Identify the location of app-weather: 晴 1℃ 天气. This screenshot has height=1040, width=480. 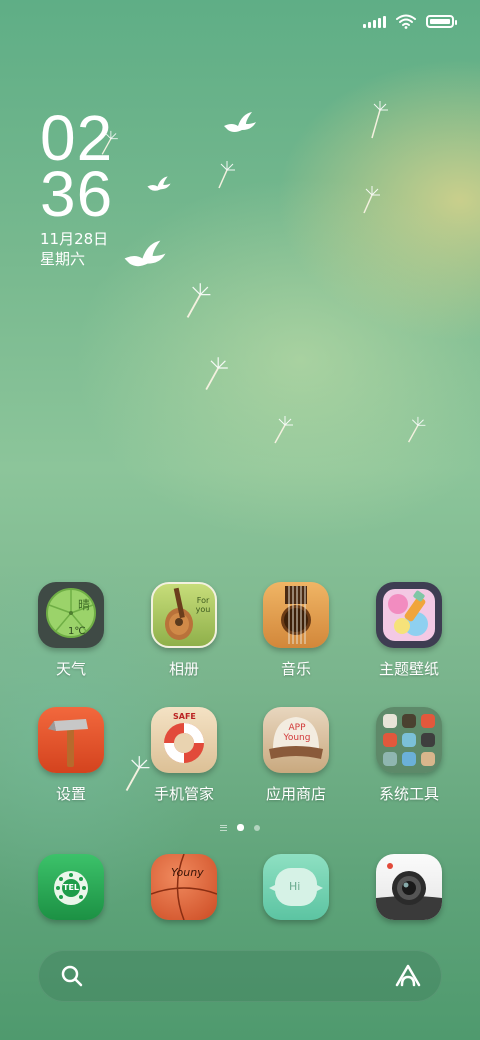
(71, 630).